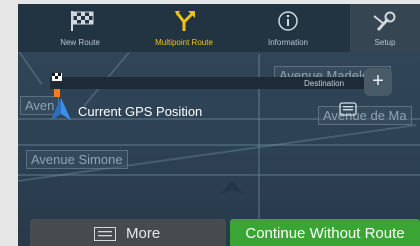  I want to click on checkered-flag-icon, so click(82, 21).